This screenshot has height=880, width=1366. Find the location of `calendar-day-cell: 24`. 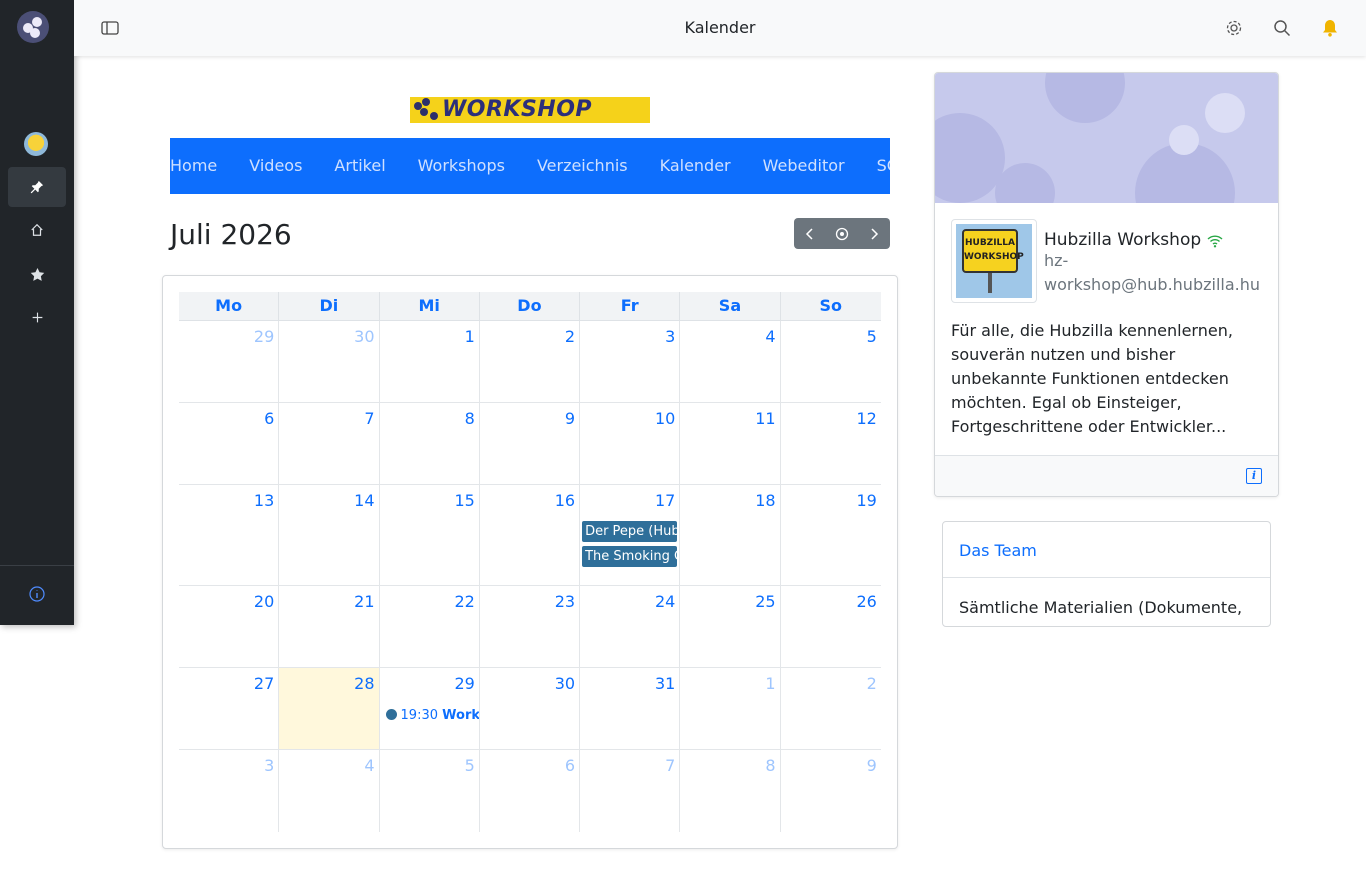

calendar-day-cell: 24 is located at coordinates (630, 626).